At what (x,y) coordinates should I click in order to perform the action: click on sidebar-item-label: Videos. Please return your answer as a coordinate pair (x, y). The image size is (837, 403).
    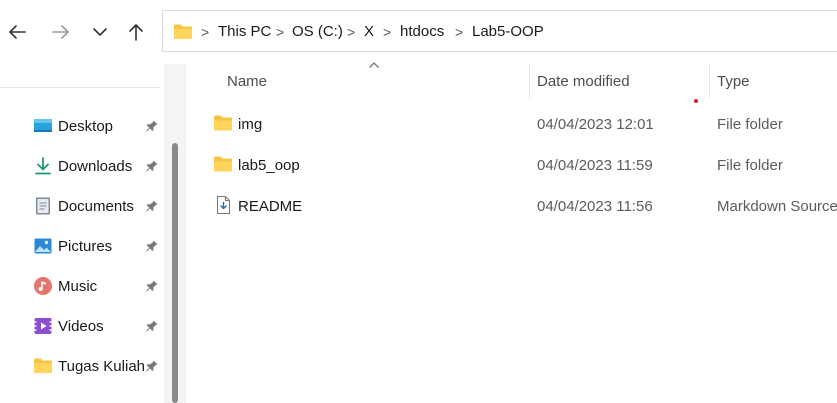
    Looking at the image, I should click on (81, 326).